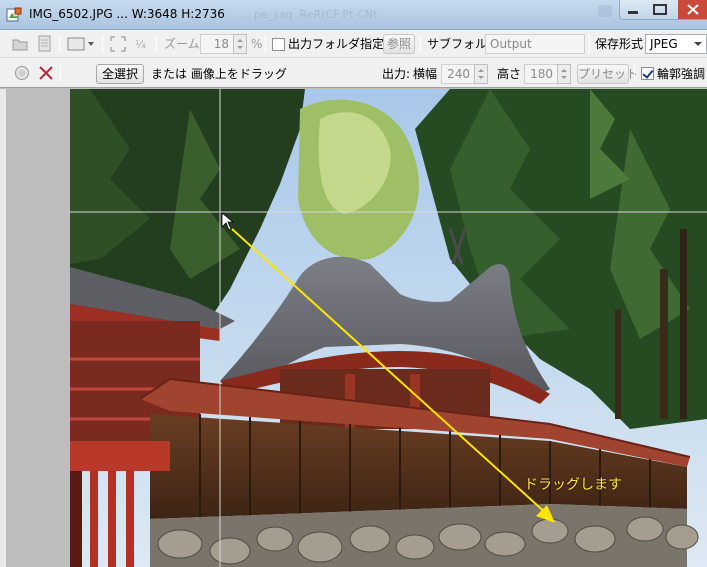 This screenshot has width=707, height=567. Describe the element at coordinates (14, 14) in the screenshot. I see `app-icon` at that location.